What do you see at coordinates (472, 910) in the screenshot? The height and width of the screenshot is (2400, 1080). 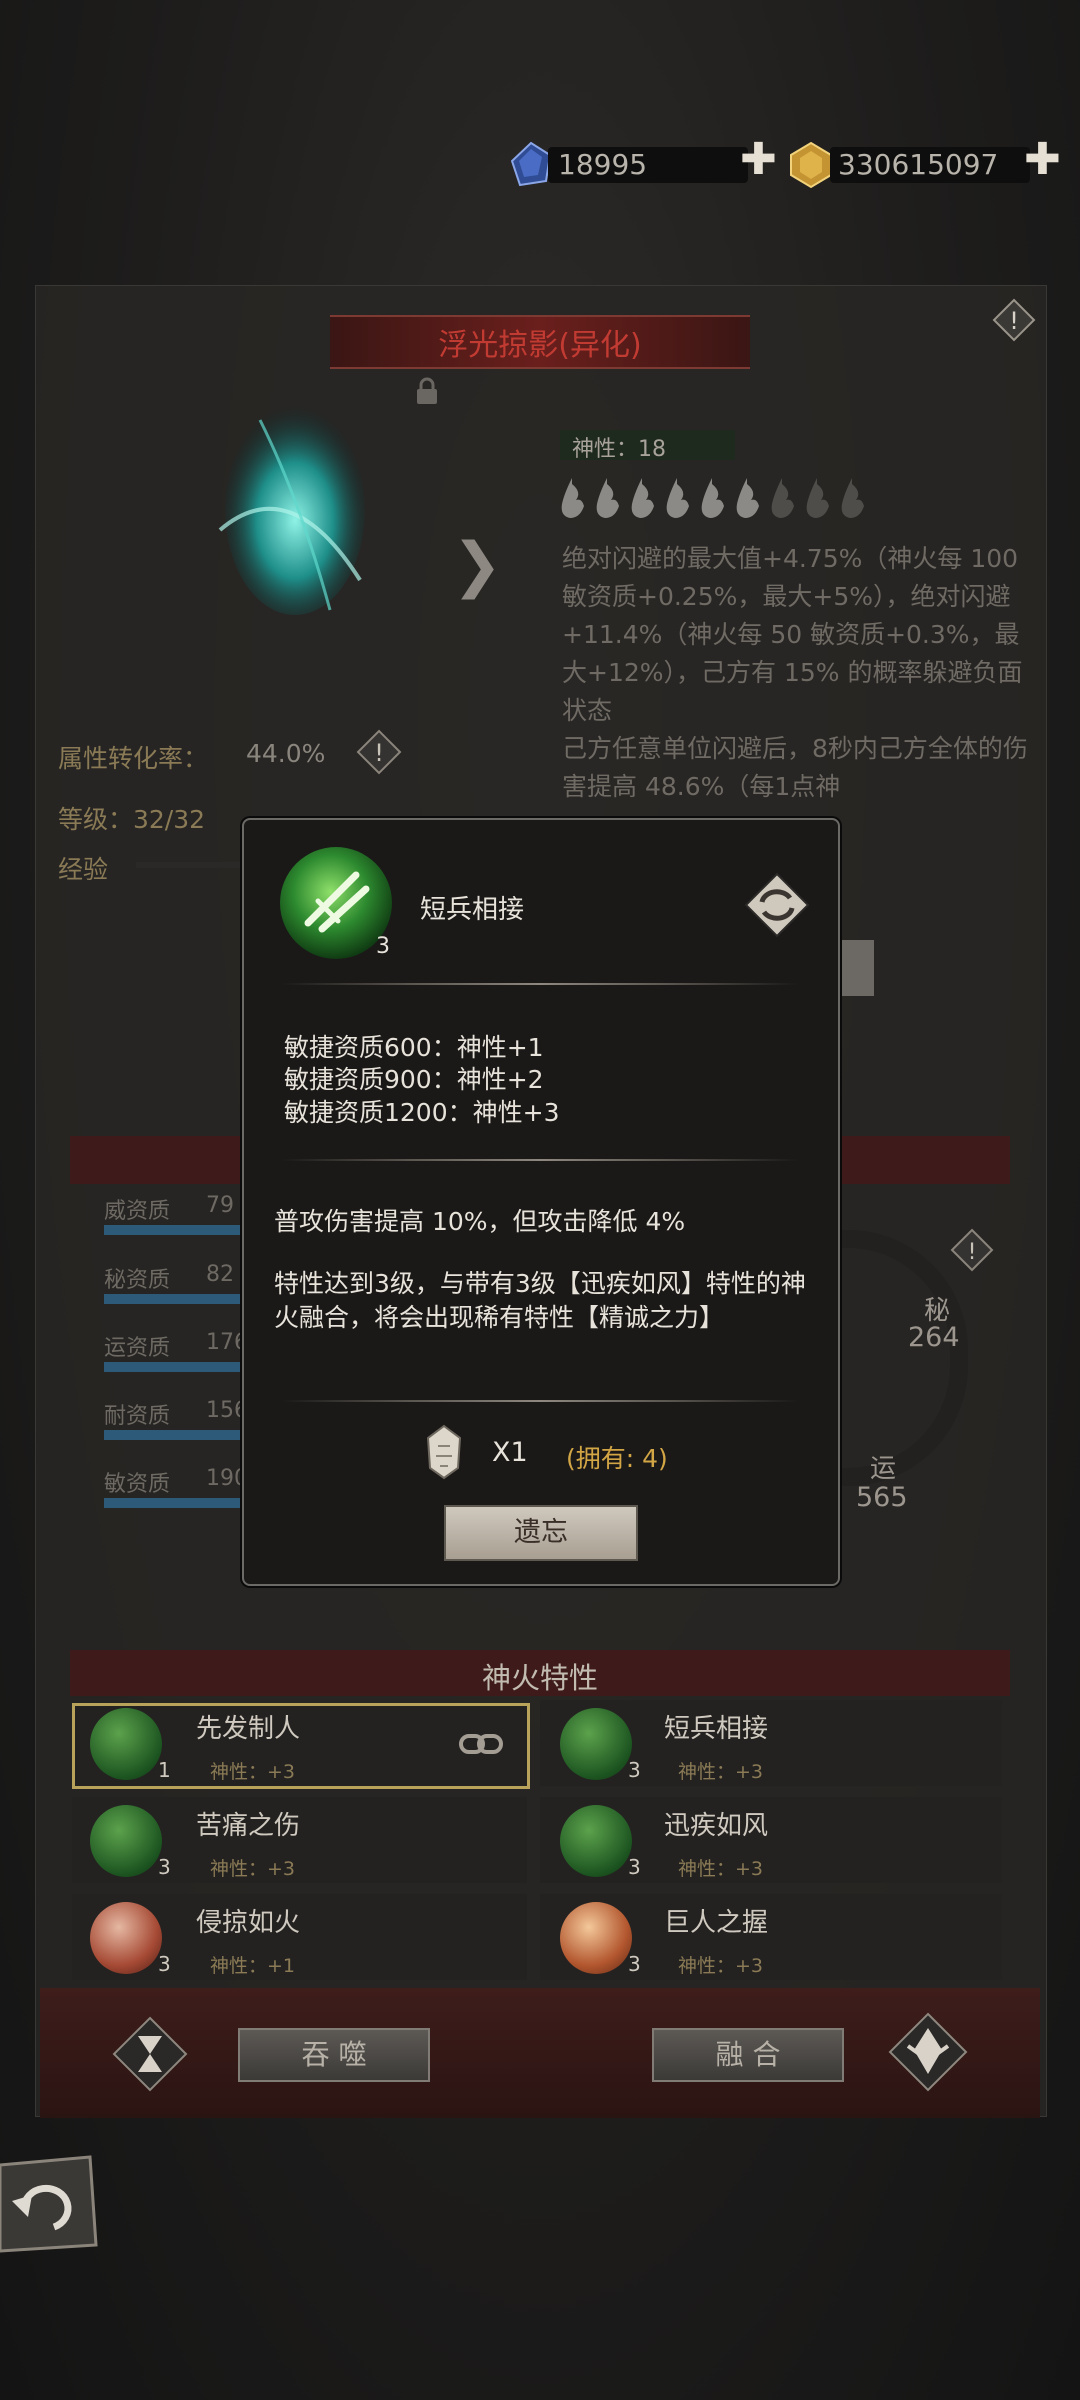 I see `popup-skill-name: 短兵相接` at bounding box center [472, 910].